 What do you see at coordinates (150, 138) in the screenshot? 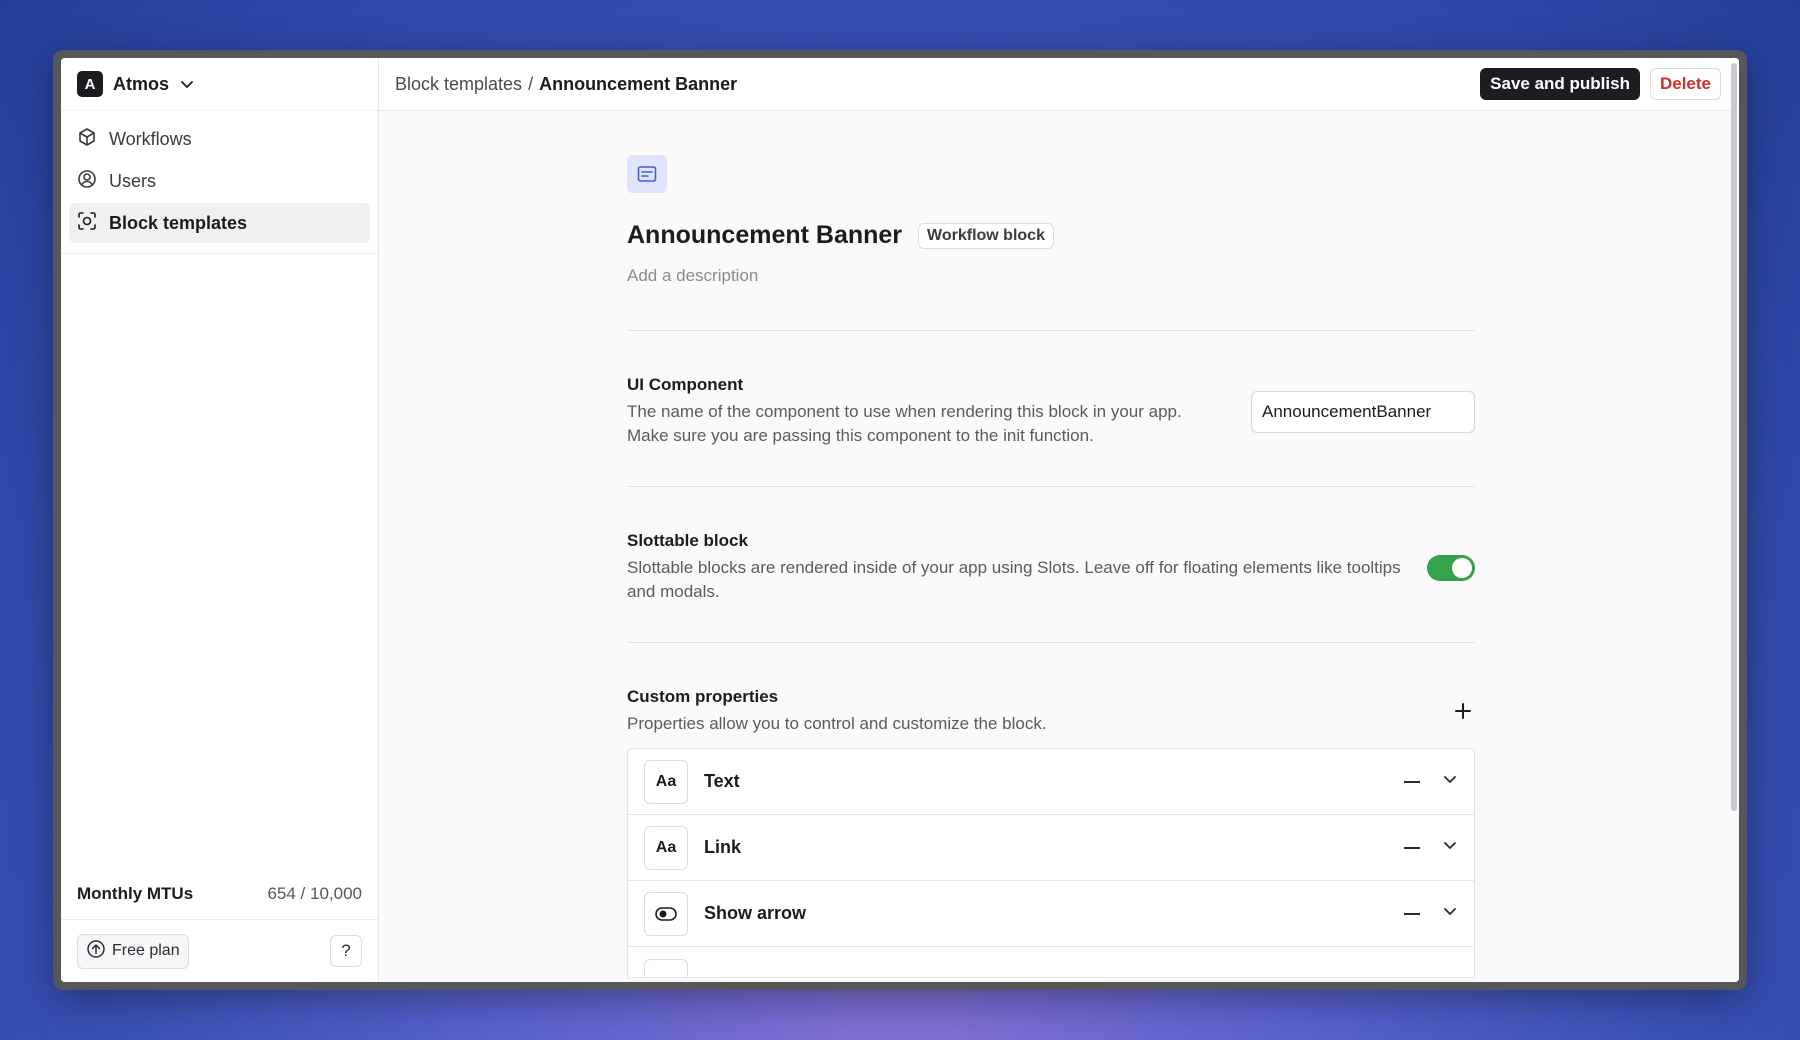
I see `sidebar-item-label: Workflows` at bounding box center [150, 138].